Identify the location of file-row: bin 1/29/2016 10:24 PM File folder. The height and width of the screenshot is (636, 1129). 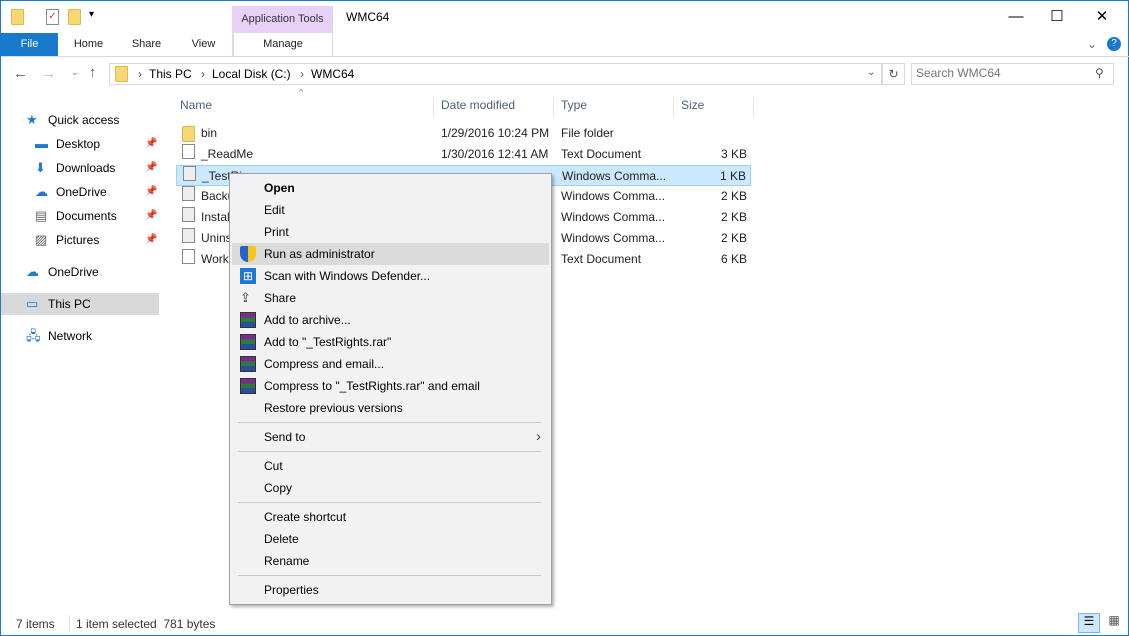
(463, 133).